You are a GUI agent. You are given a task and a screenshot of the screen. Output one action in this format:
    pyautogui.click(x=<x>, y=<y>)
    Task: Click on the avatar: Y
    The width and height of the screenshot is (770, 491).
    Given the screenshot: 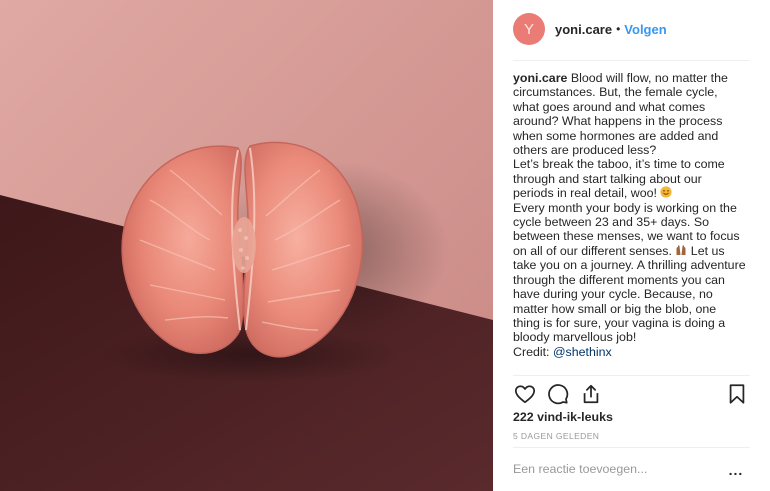 What is the action you would take?
    pyautogui.click(x=529, y=29)
    